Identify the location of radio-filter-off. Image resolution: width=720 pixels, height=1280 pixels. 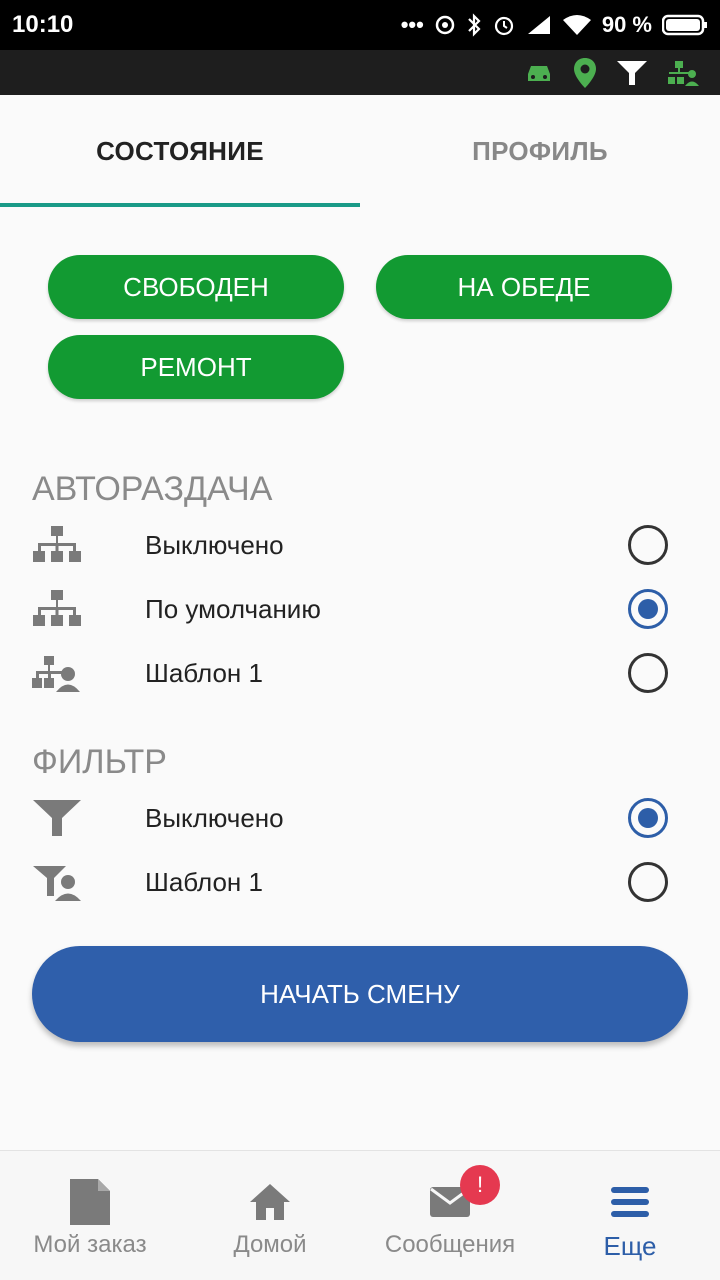
(648, 818).